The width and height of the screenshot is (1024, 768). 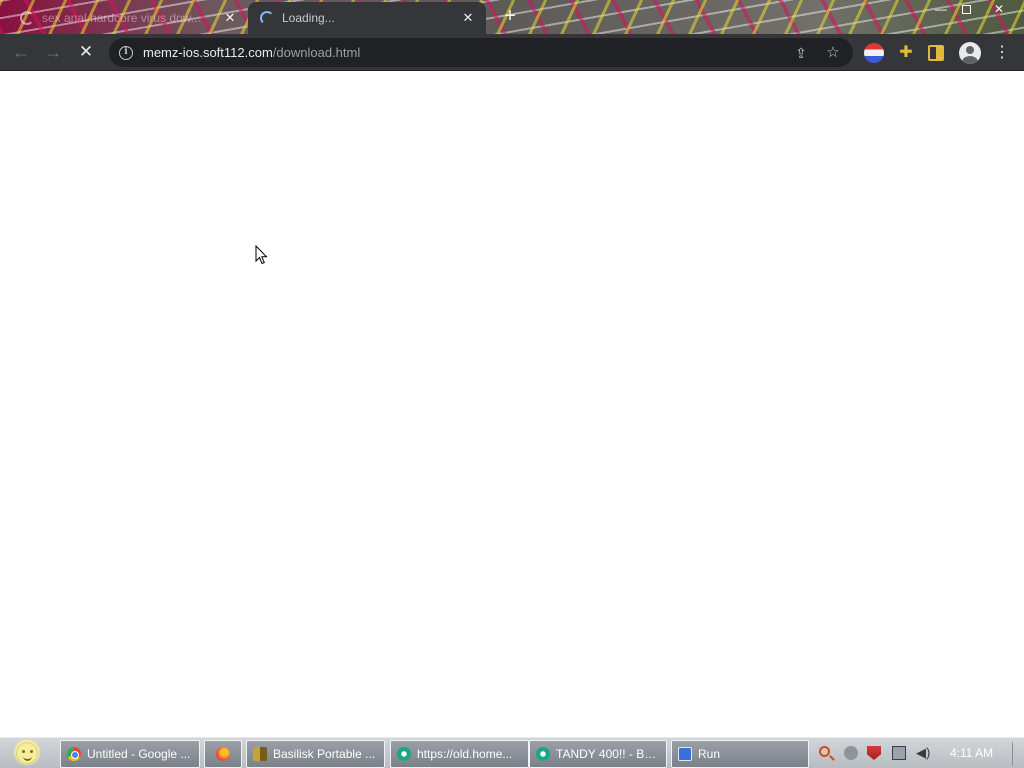 What do you see at coordinates (481, 52) in the screenshot?
I see `address-bar: i memz-ios.soft112.com/download.html ⇪ ☆` at bounding box center [481, 52].